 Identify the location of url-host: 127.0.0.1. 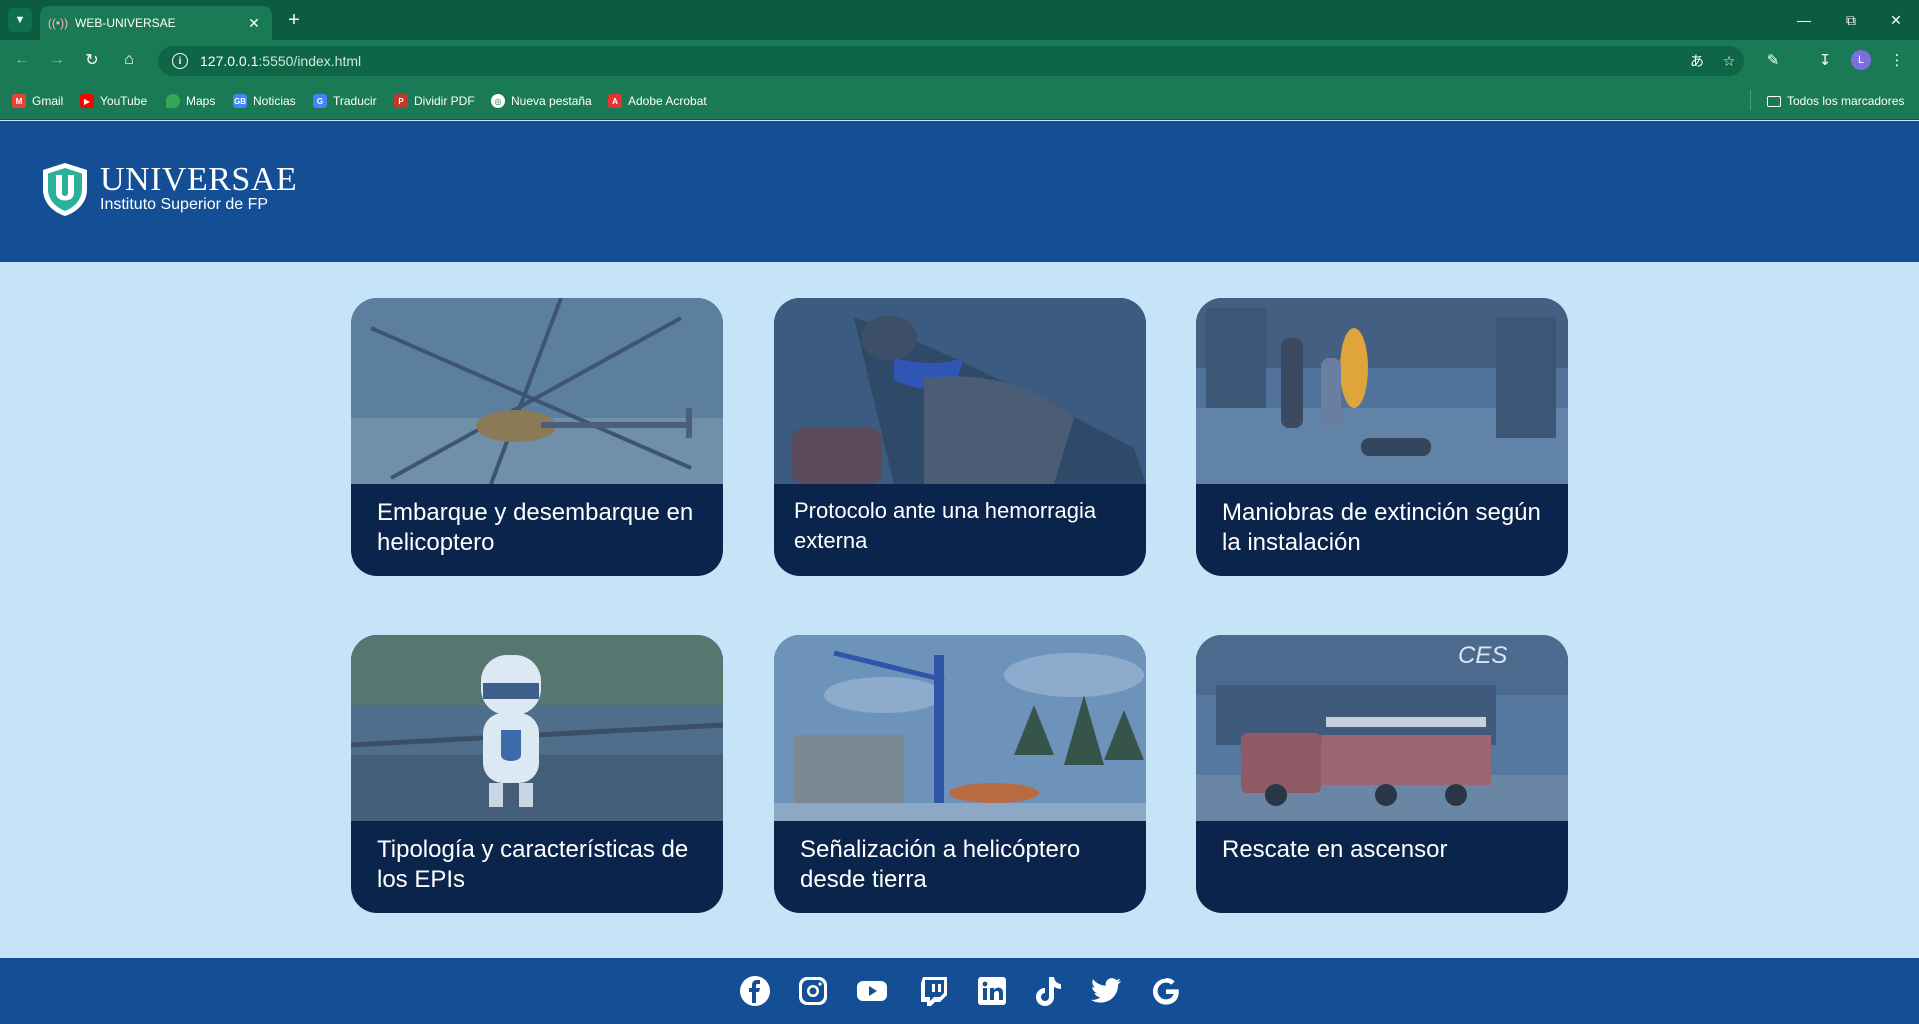
(229, 61).